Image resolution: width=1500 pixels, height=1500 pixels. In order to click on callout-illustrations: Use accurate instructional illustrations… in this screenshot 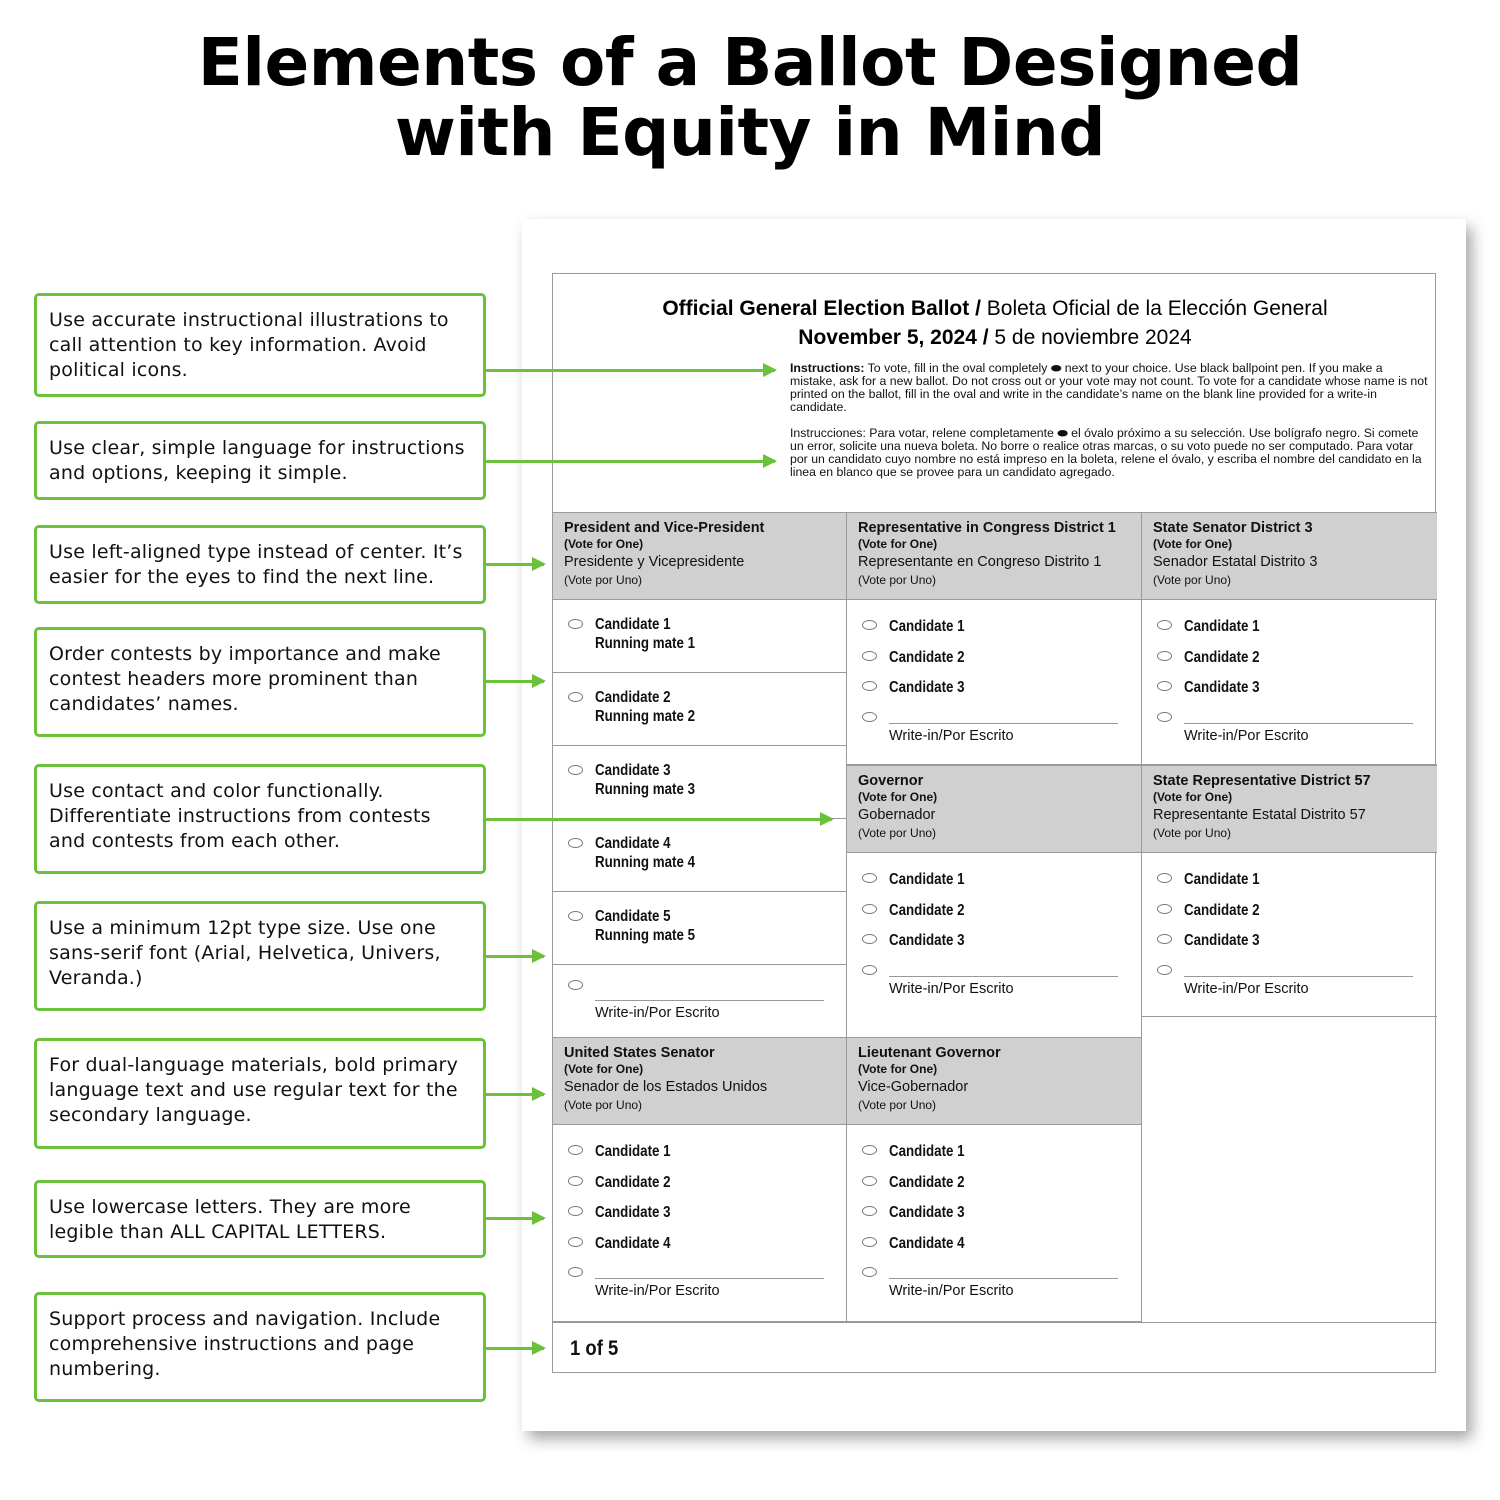, I will do `click(260, 345)`.